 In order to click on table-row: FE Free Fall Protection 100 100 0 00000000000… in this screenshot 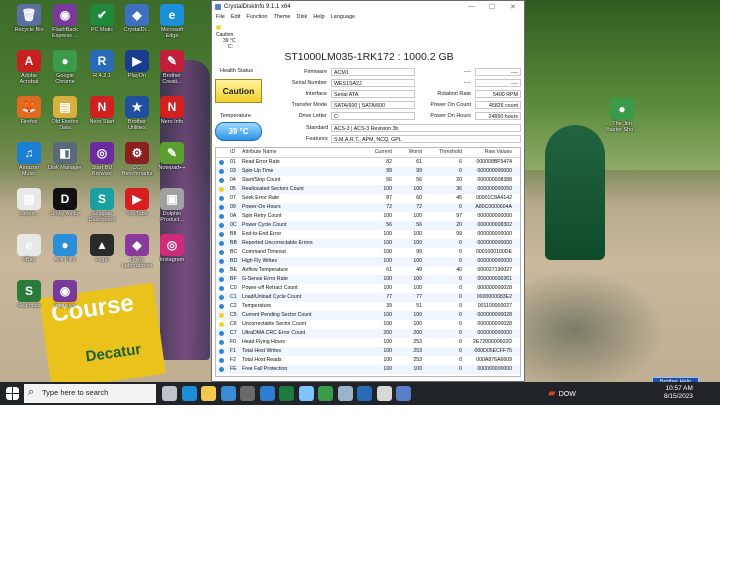, I will do `click(368, 369)`.